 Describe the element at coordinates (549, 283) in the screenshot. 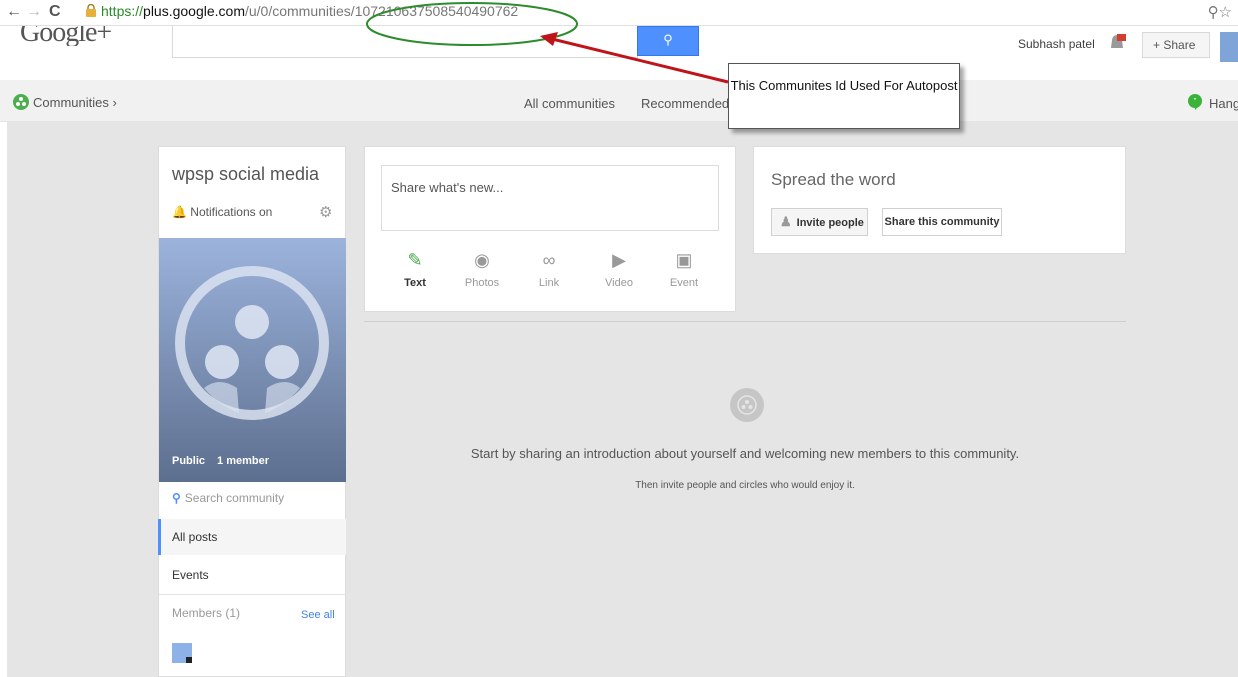

I see `tool-label: Link` at that location.